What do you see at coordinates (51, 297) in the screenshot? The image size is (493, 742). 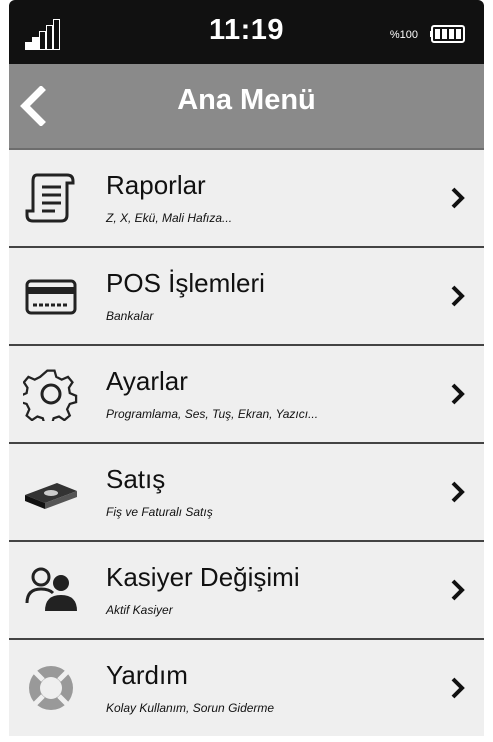 I see `credit-card-icon` at bounding box center [51, 297].